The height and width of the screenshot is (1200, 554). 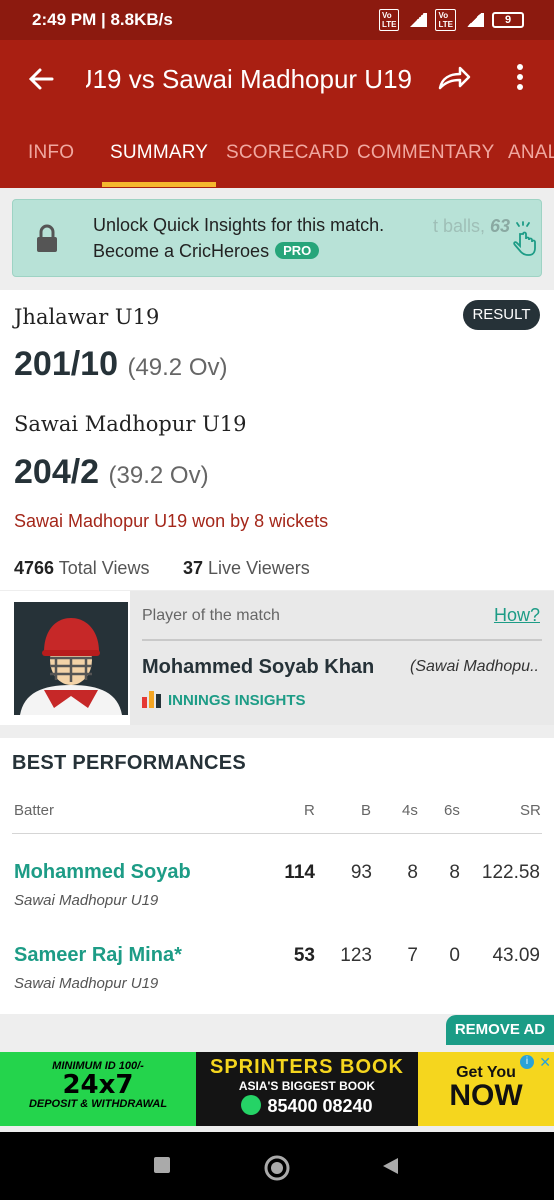 What do you see at coordinates (520, 80) in the screenshot?
I see `more-options-icon` at bounding box center [520, 80].